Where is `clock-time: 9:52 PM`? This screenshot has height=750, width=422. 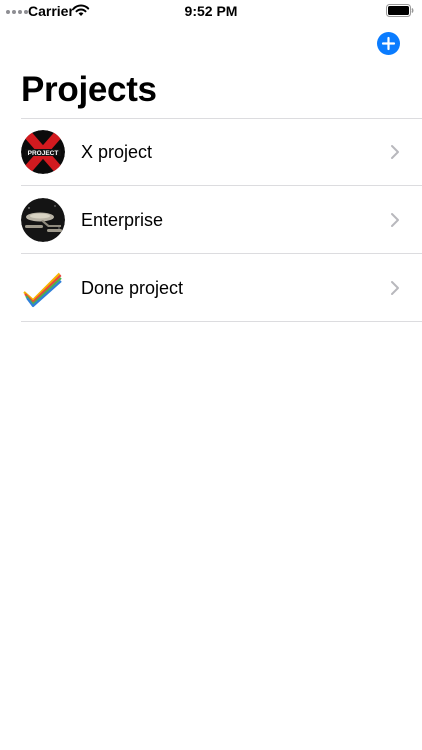
clock-time: 9:52 PM is located at coordinates (211, 11).